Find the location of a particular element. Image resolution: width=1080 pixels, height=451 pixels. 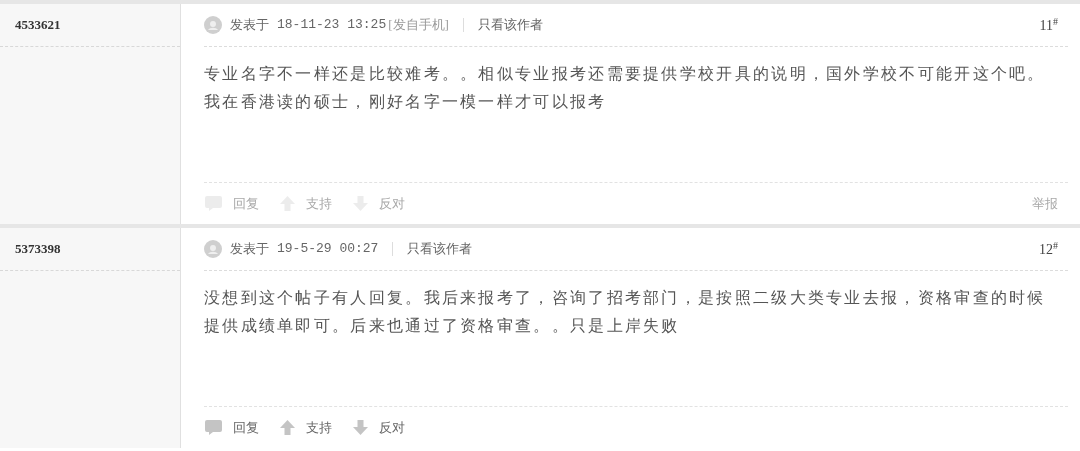

support-button: 支持 is located at coordinates (305, 427).